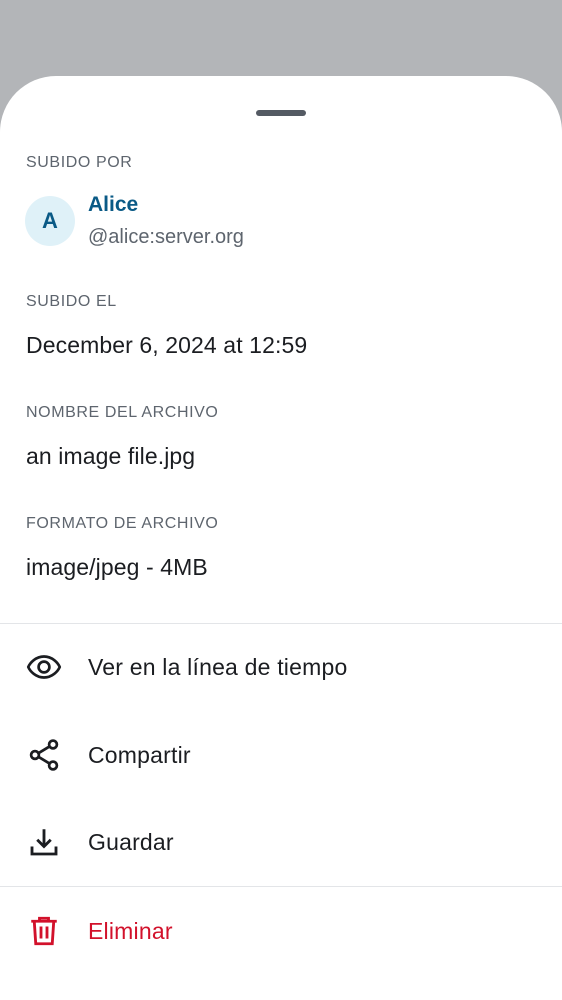 The width and height of the screenshot is (562, 1000). Describe the element at coordinates (44, 755) in the screenshot. I see `share-icon` at that location.